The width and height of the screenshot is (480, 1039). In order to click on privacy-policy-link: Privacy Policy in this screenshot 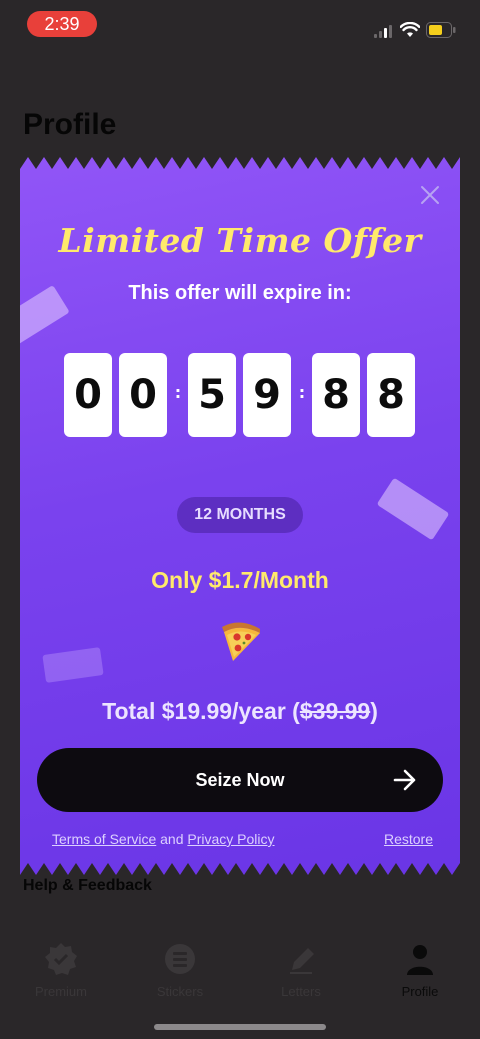, I will do `click(230, 839)`.